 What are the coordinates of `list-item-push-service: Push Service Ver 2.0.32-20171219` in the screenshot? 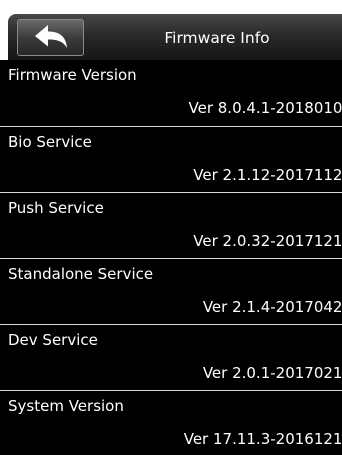 It's located at (171, 225).